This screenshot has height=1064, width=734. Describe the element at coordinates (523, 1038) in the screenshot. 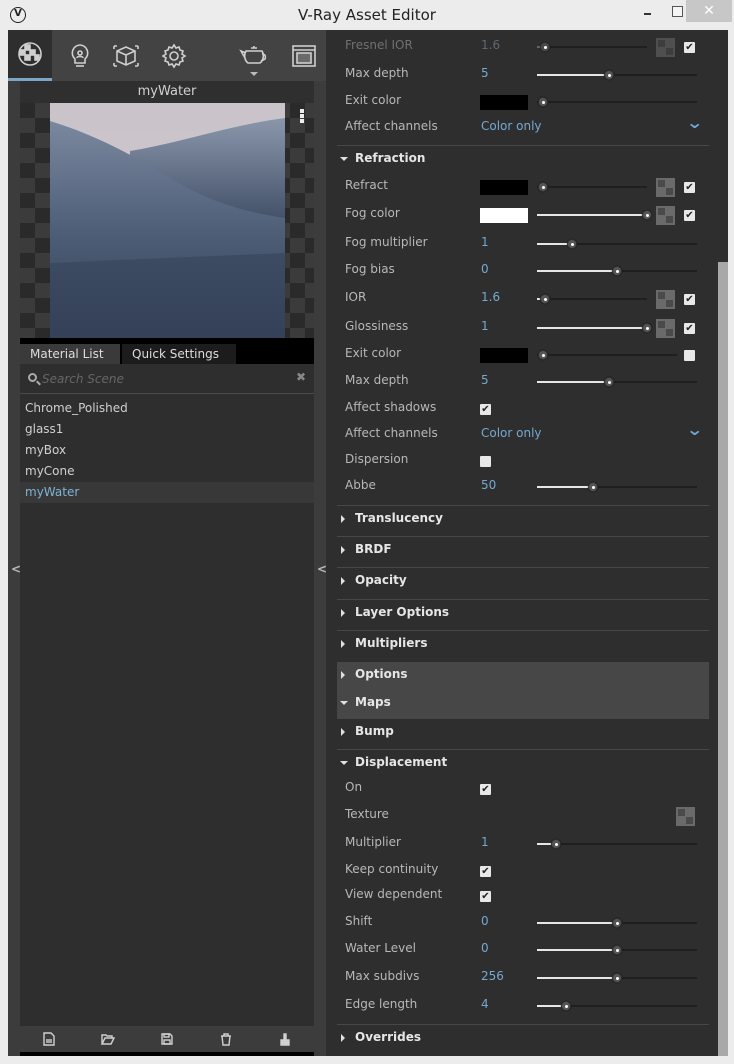

I see `section-header-overrides: Overrides` at that location.